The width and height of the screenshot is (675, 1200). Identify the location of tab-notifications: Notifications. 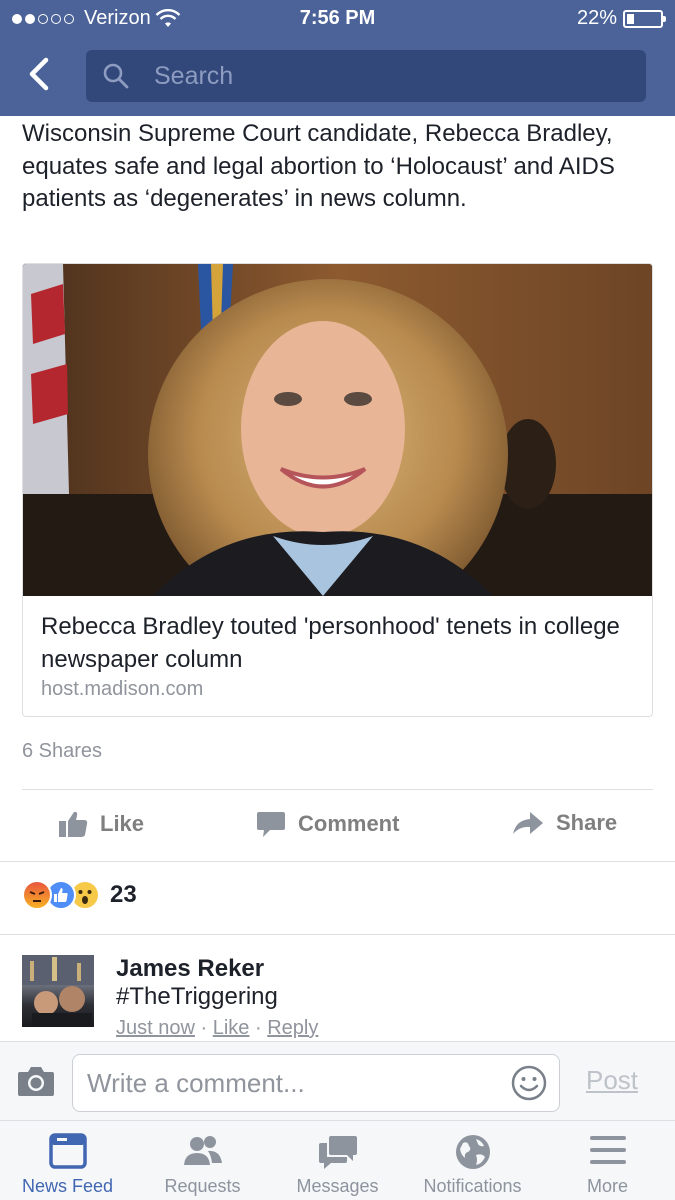
(472, 1160).